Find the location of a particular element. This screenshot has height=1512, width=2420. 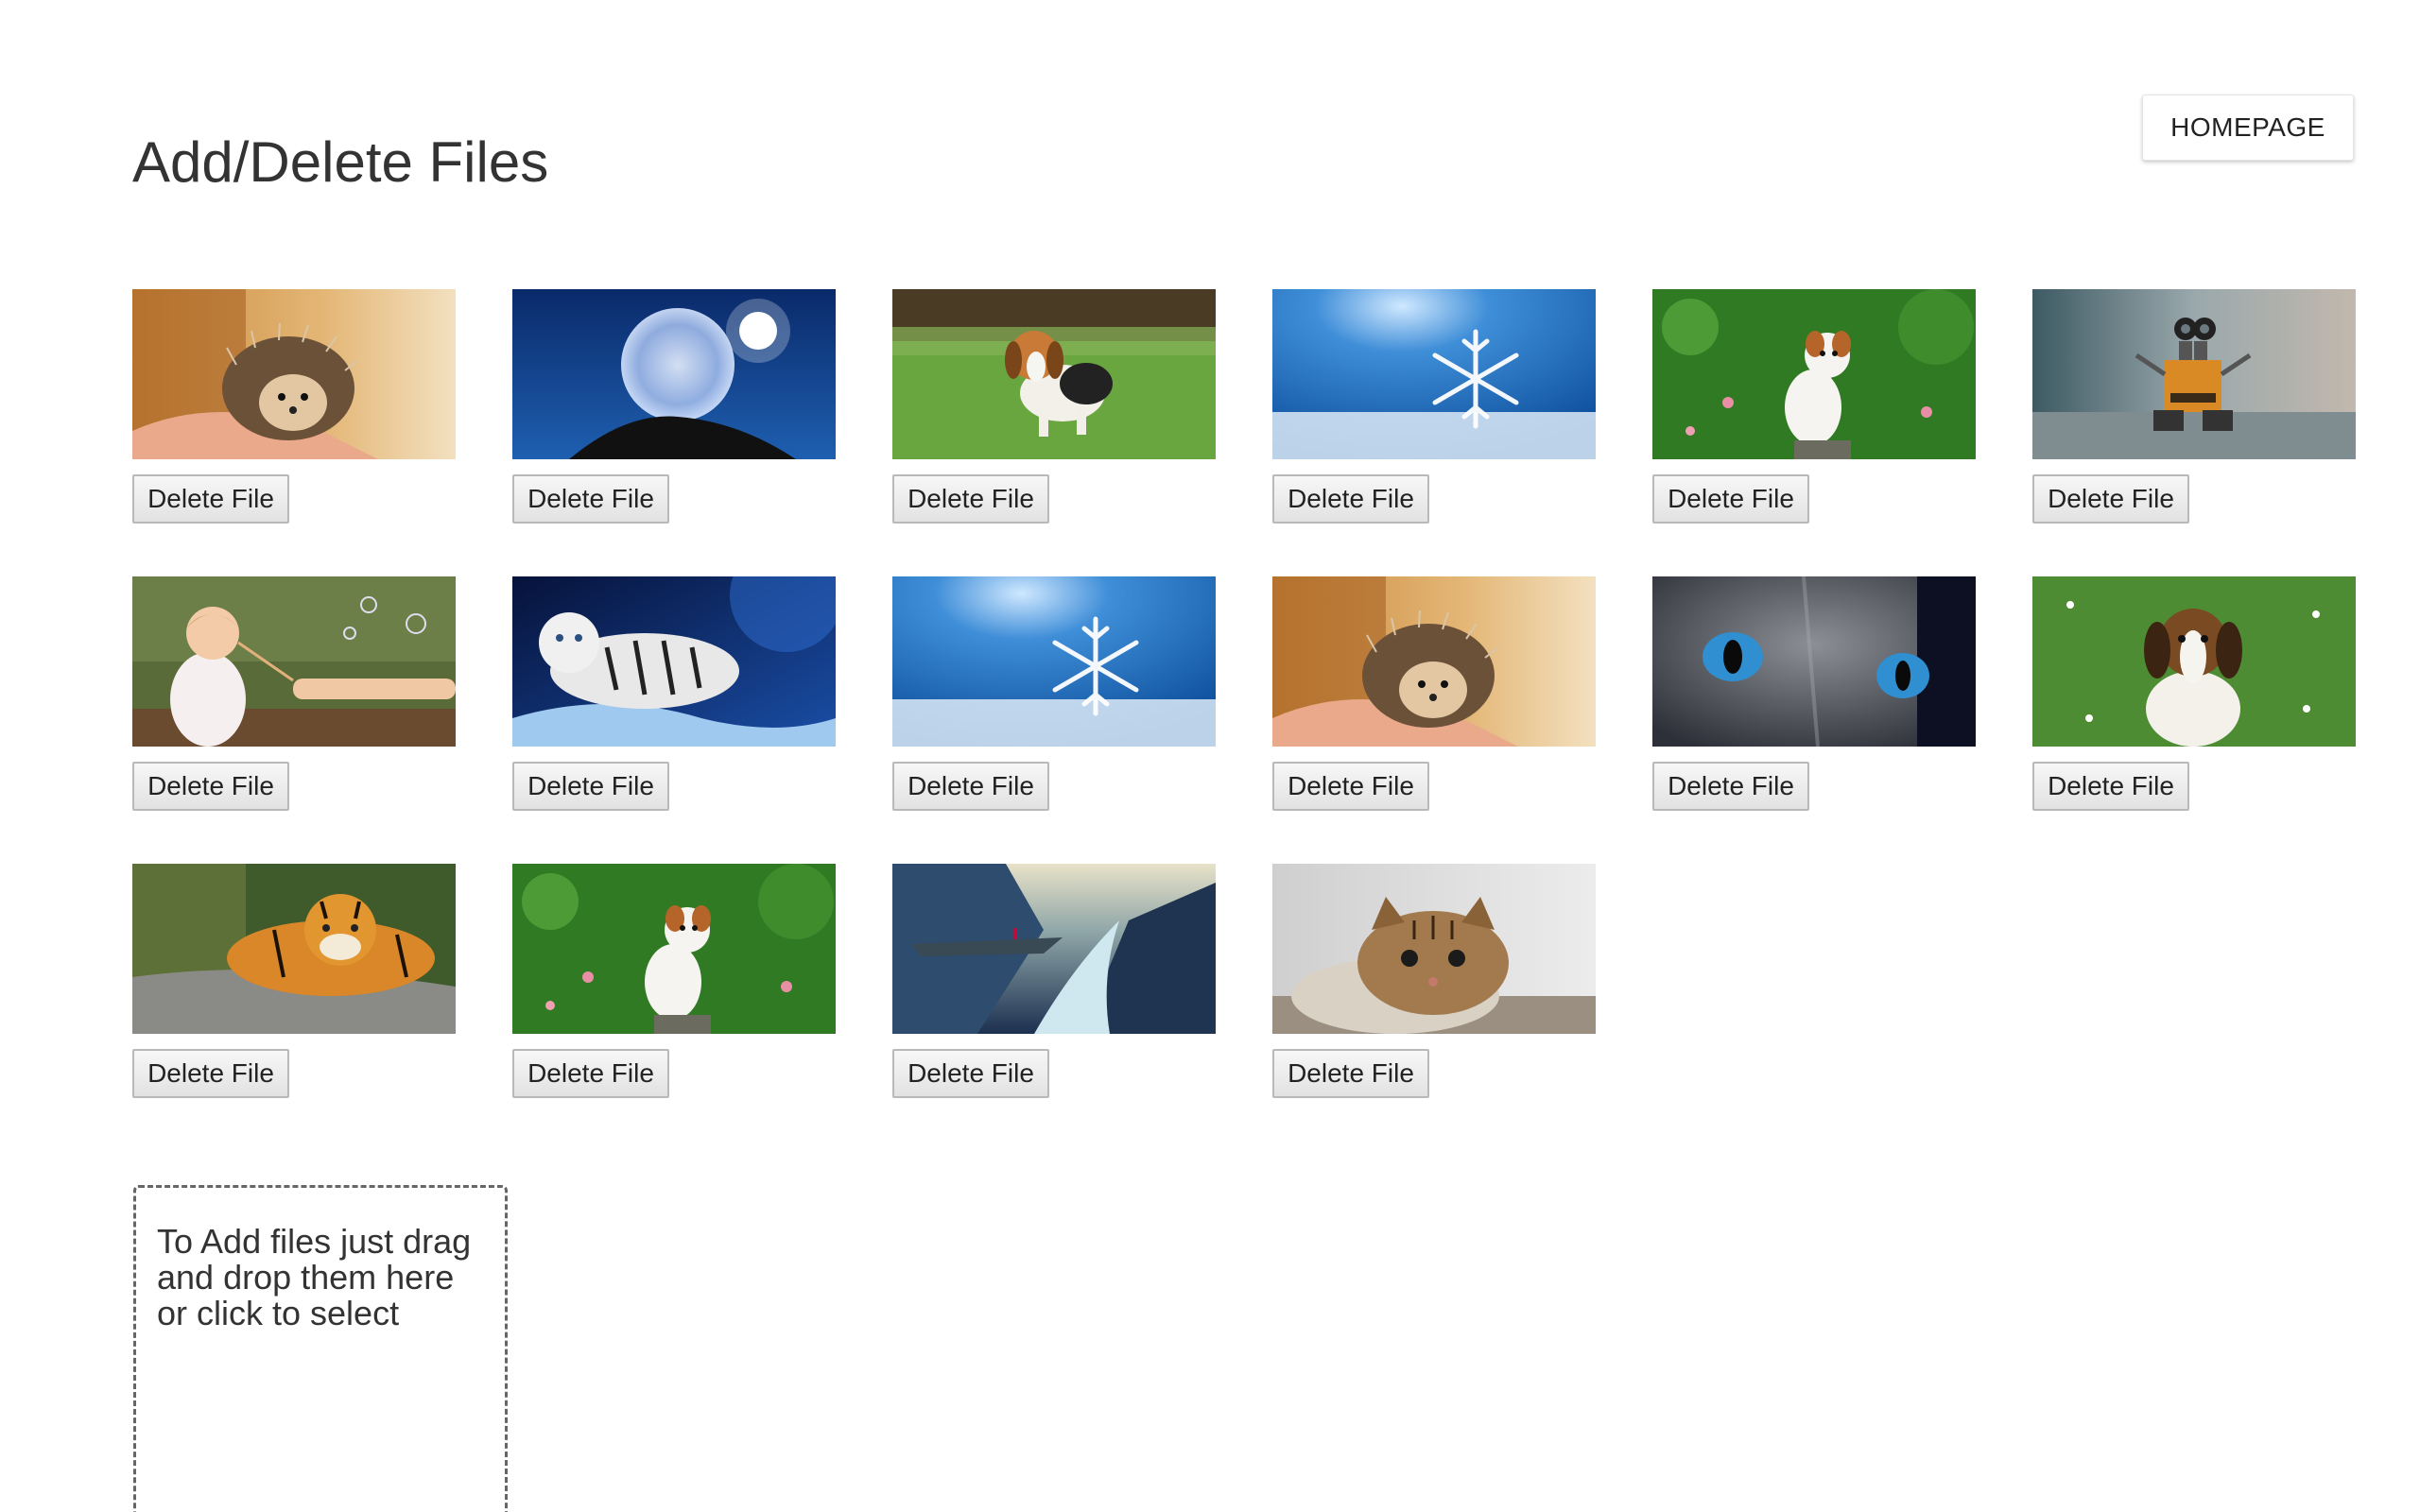

cat-blue-eyes-thumbnail is located at coordinates (1814, 661).